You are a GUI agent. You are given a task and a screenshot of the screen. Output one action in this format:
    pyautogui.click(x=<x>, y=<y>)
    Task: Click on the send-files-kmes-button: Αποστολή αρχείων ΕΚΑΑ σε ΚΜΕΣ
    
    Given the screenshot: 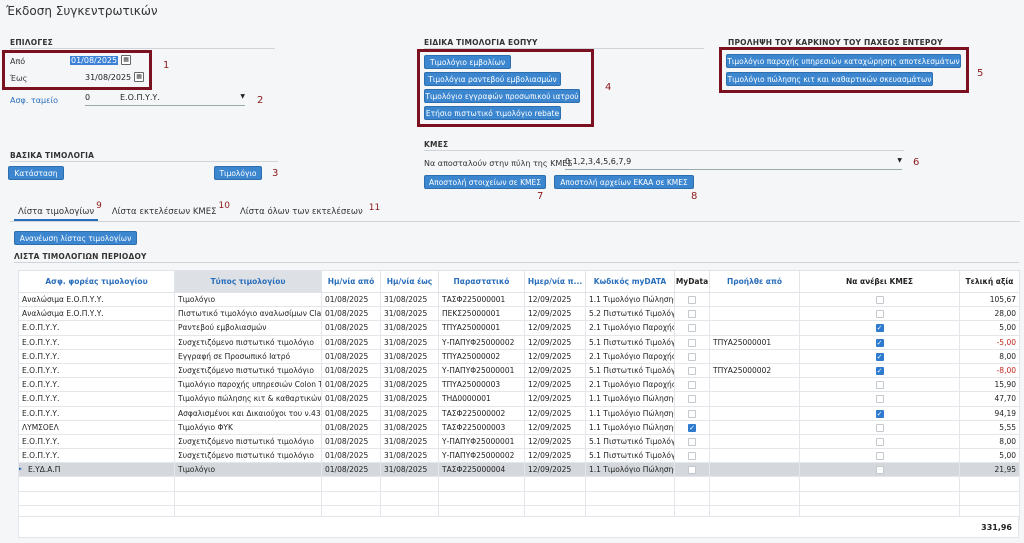 What is the action you would take?
    pyautogui.click(x=624, y=182)
    